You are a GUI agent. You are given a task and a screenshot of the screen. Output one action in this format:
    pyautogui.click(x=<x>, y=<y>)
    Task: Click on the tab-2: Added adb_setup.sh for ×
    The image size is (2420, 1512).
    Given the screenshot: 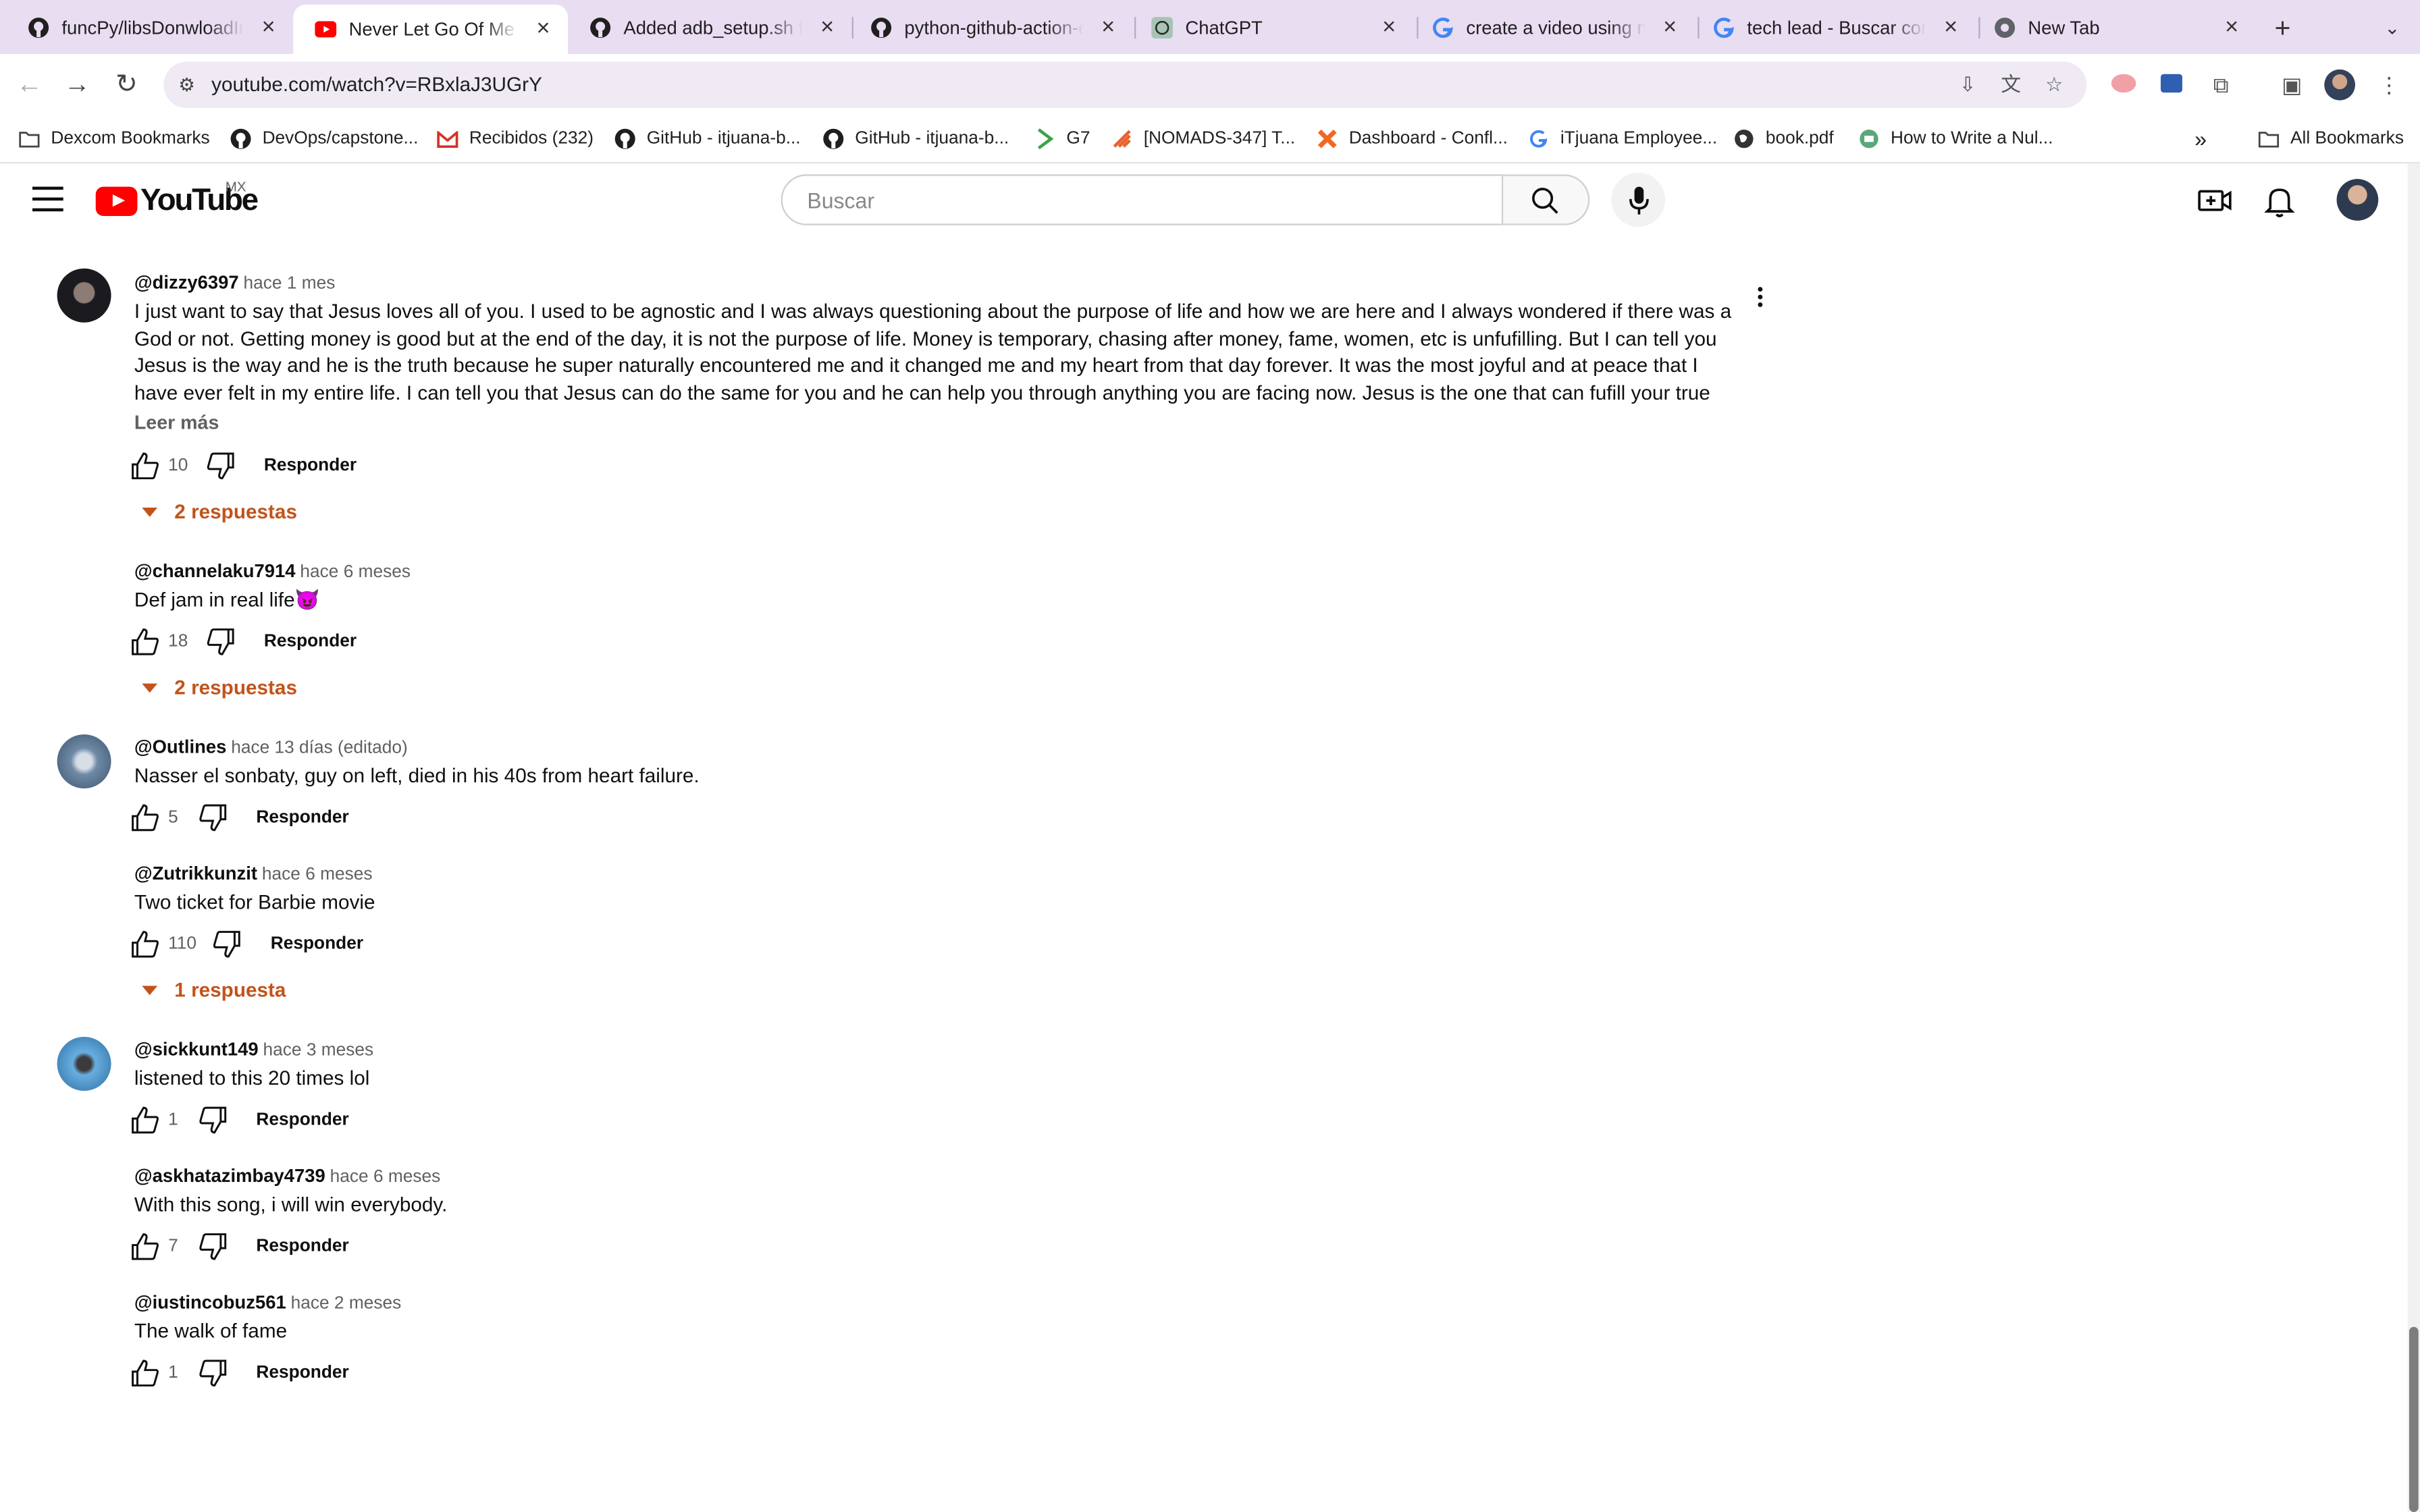 What is the action you would take?
    pyautogui.click(x=710, y=27)
    